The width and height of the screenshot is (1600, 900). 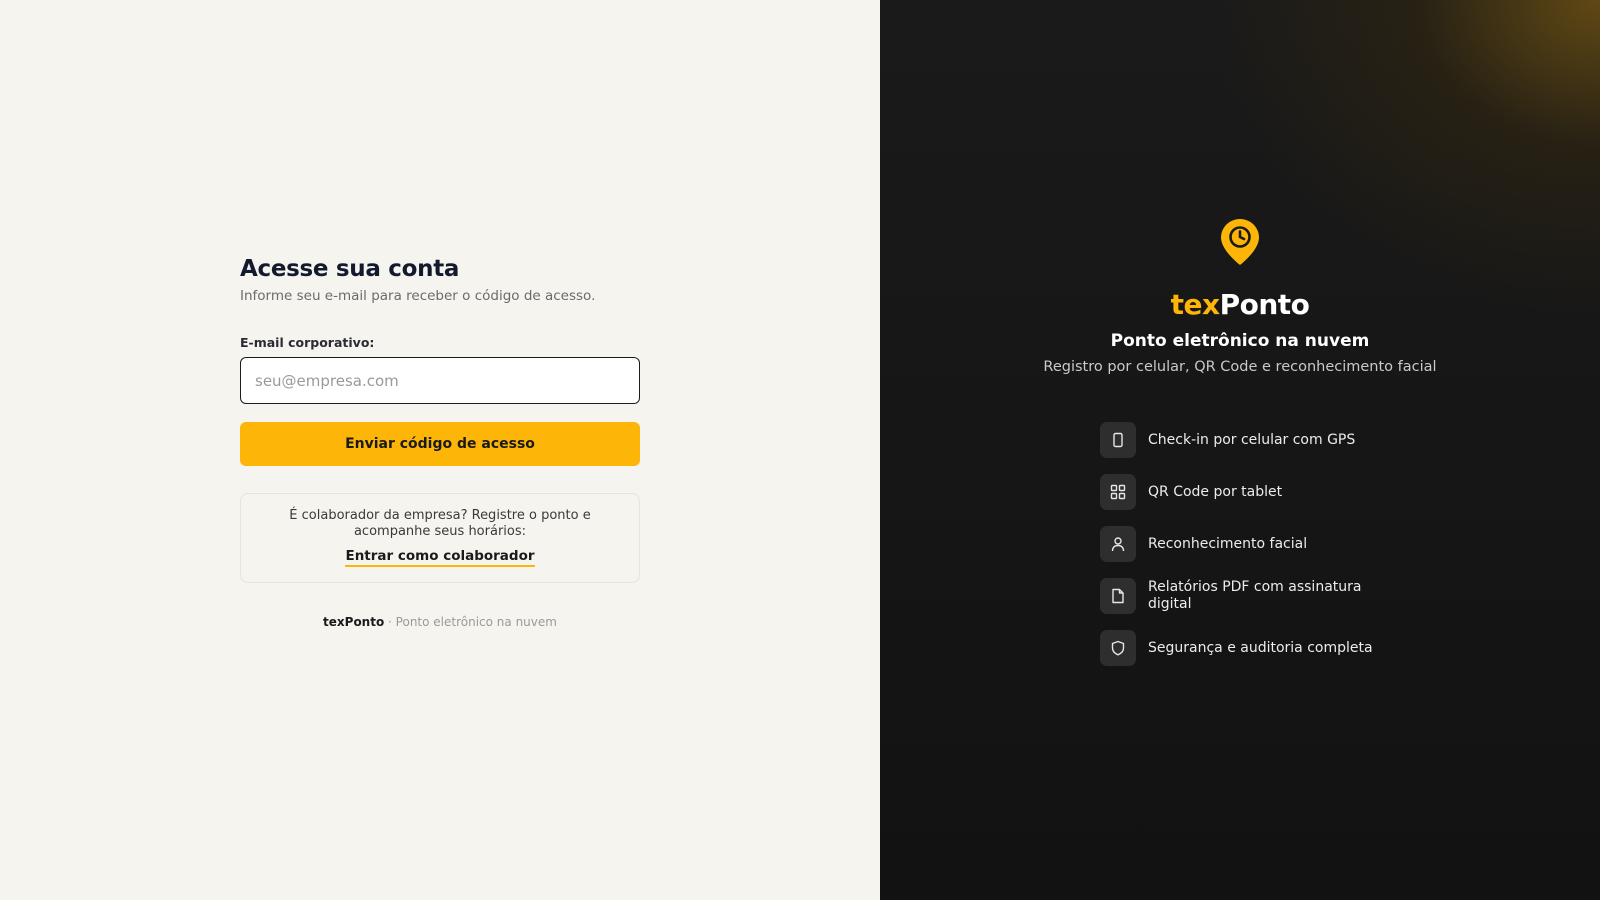 I want to click on smartphone-icon, so click(x=1118, y=440).